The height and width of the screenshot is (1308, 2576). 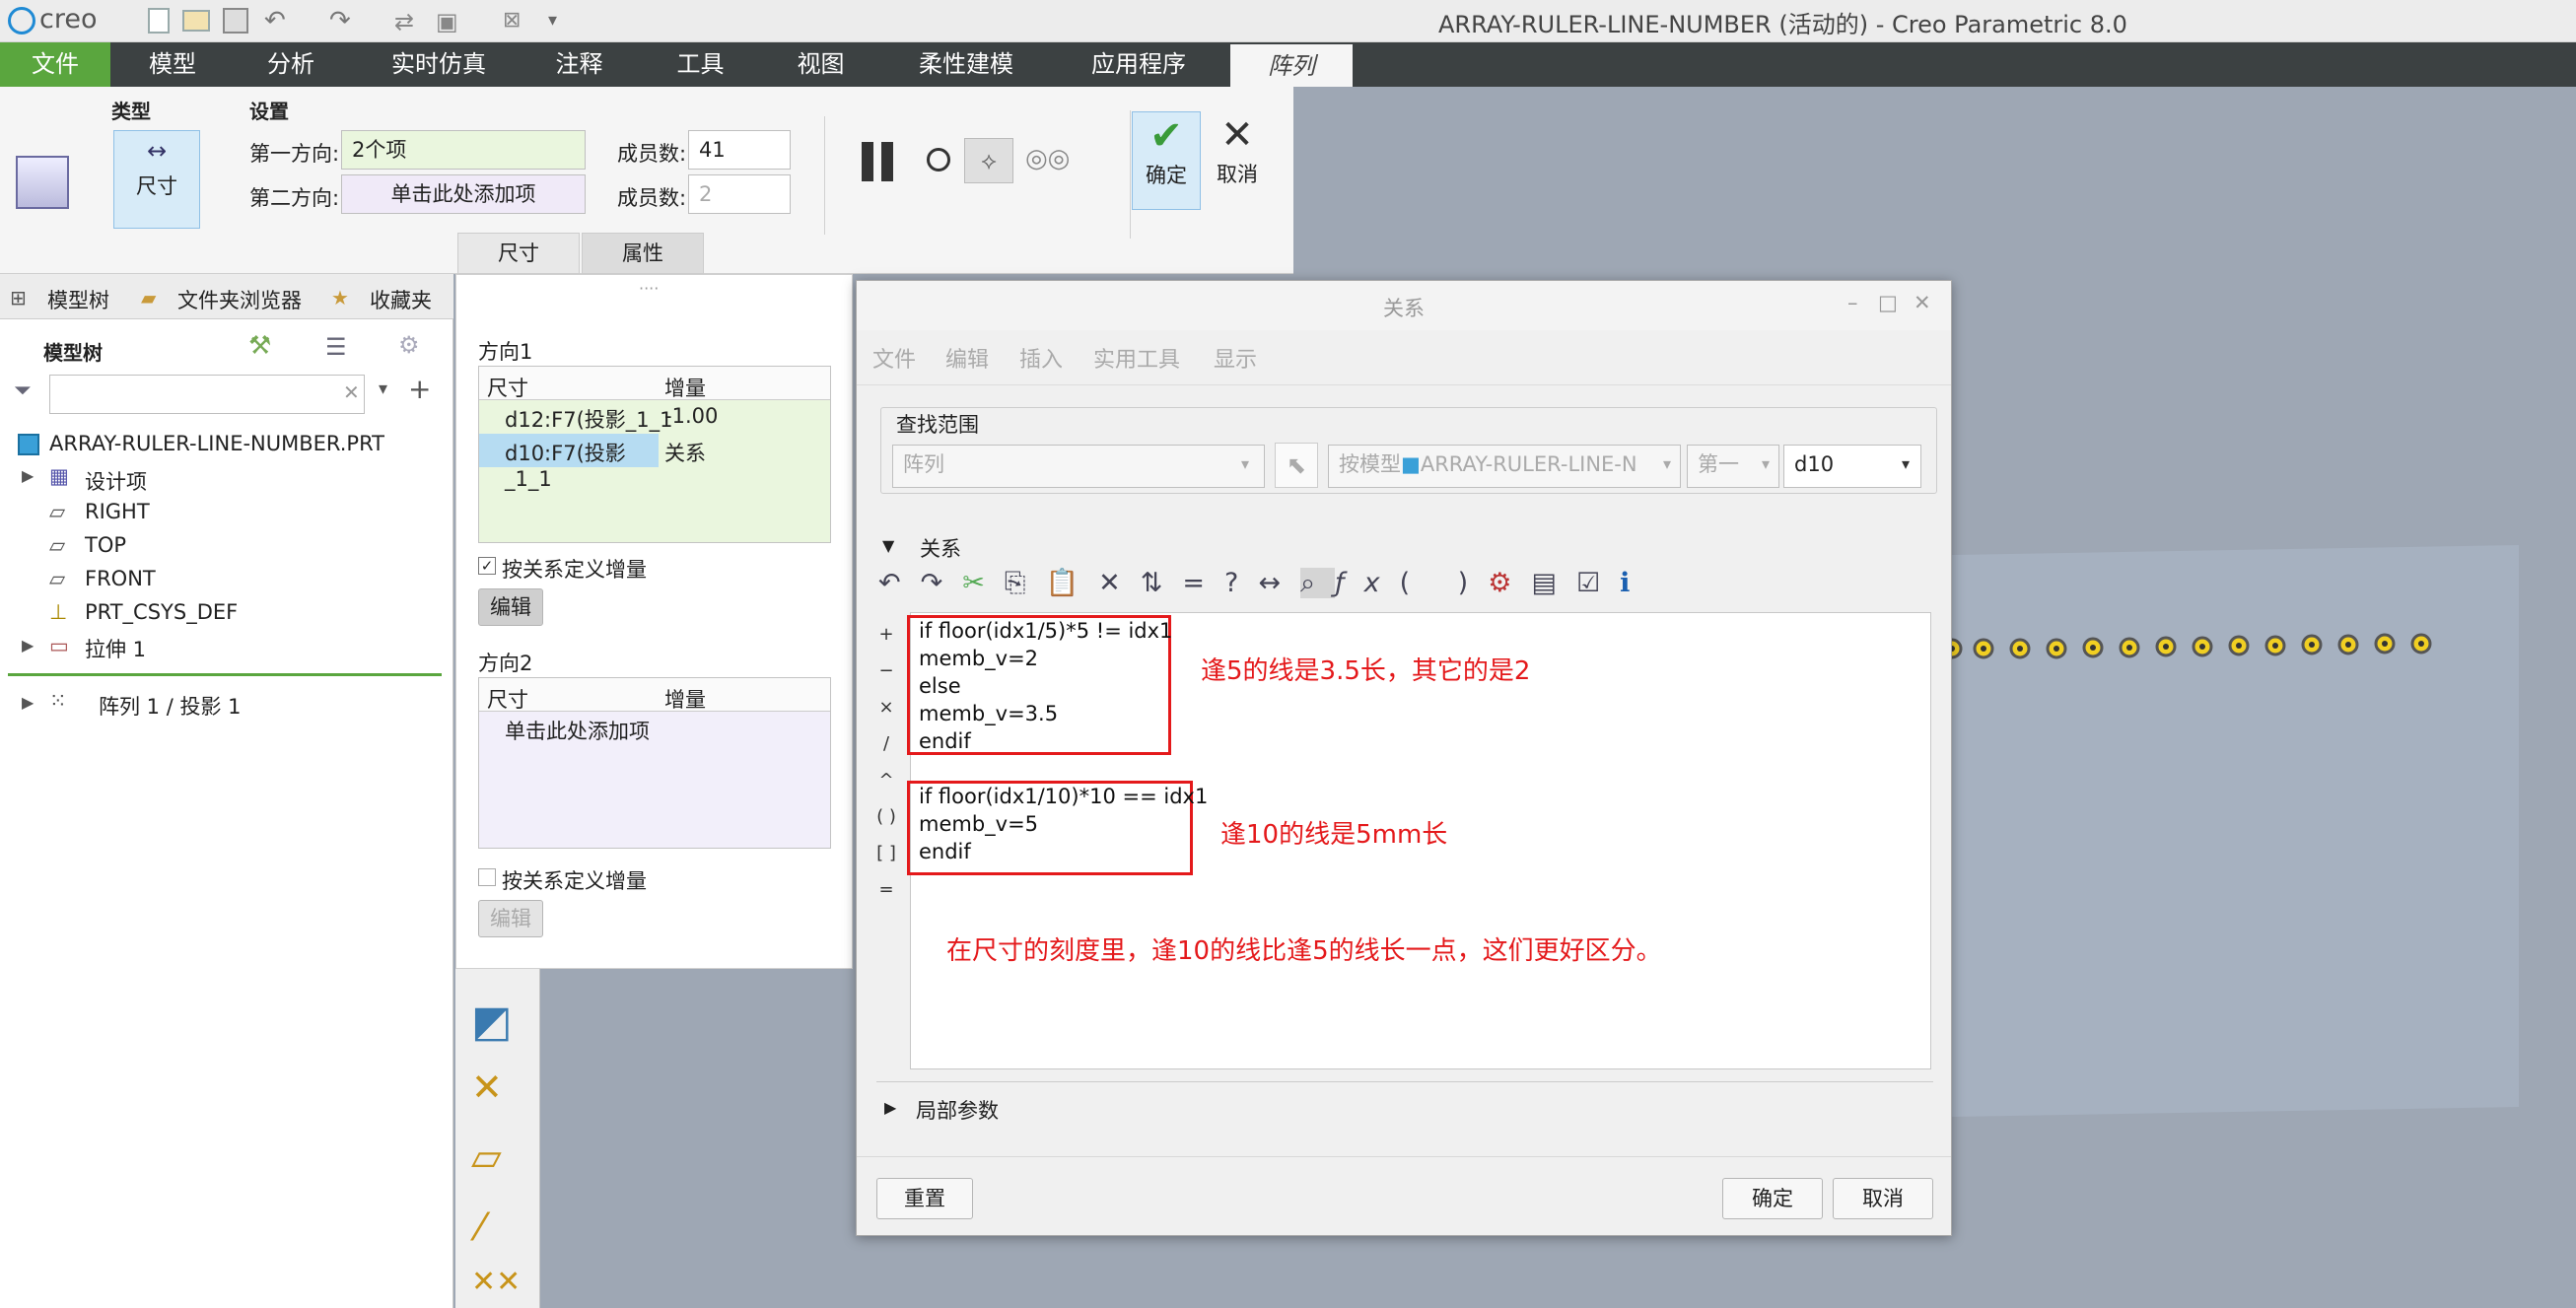 I want to click on tree-item-top: TOP, so click(x=105, y=545).